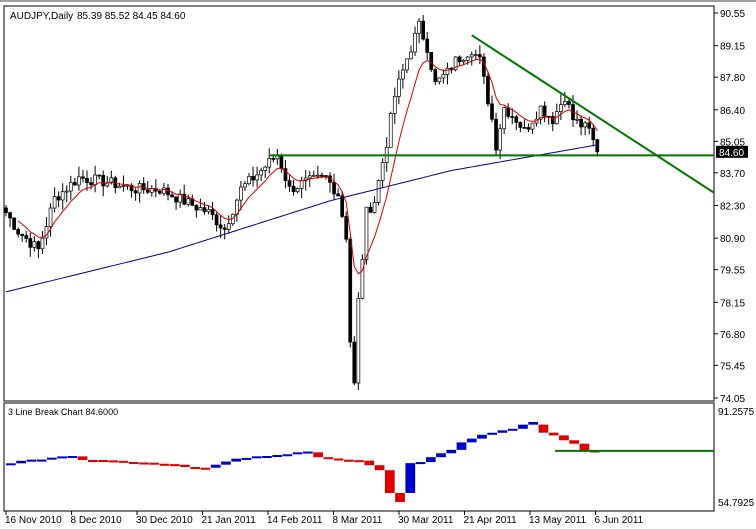 The width and height of the screenshot is (756, 529). I want to click on sub-axis-top: 91.2575, so click(736, 412).